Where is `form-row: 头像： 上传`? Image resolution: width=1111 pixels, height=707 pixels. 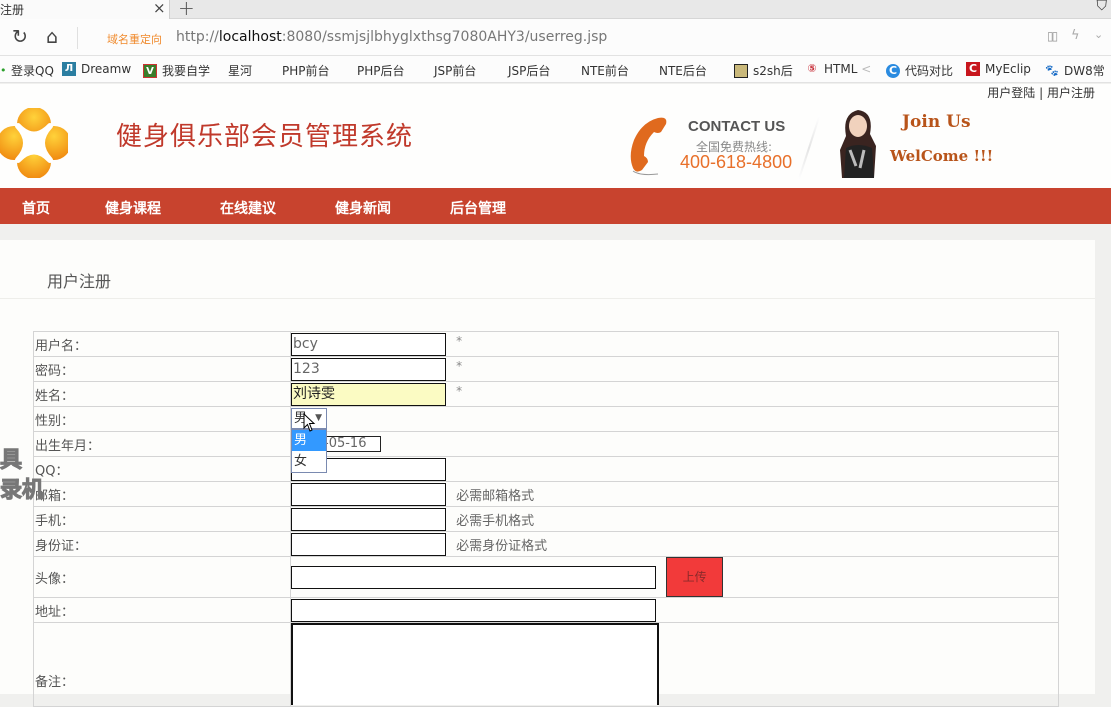 form-row: 头像： 上传 is located at coordinates (546, 577).